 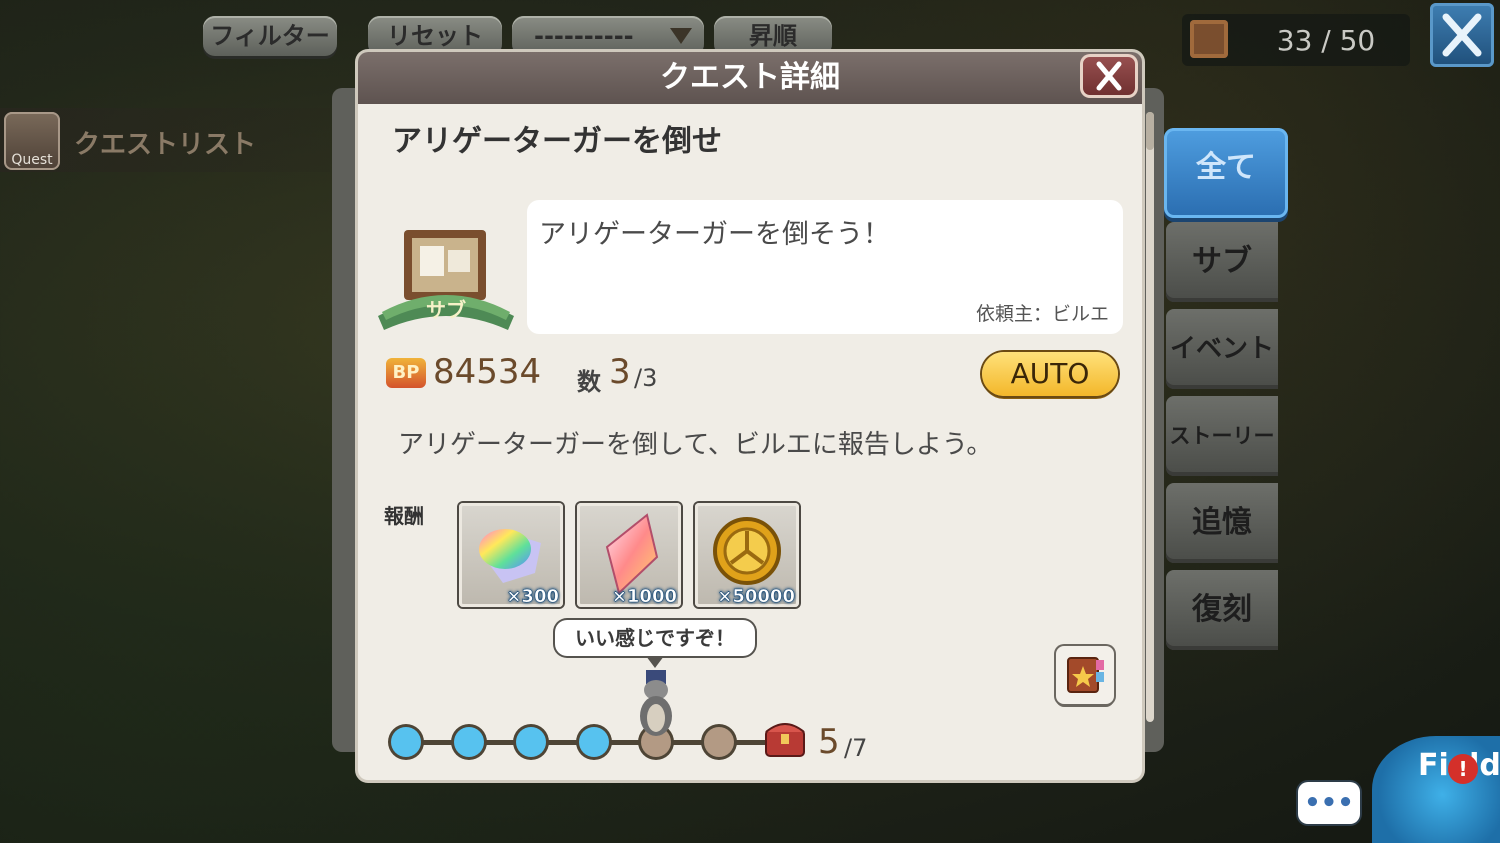 What do you see at coordinates (714, 234) in the screenshot?
I see `quest-description: アリゲーターガーを倒そう！` at bounding box center [714, 234].